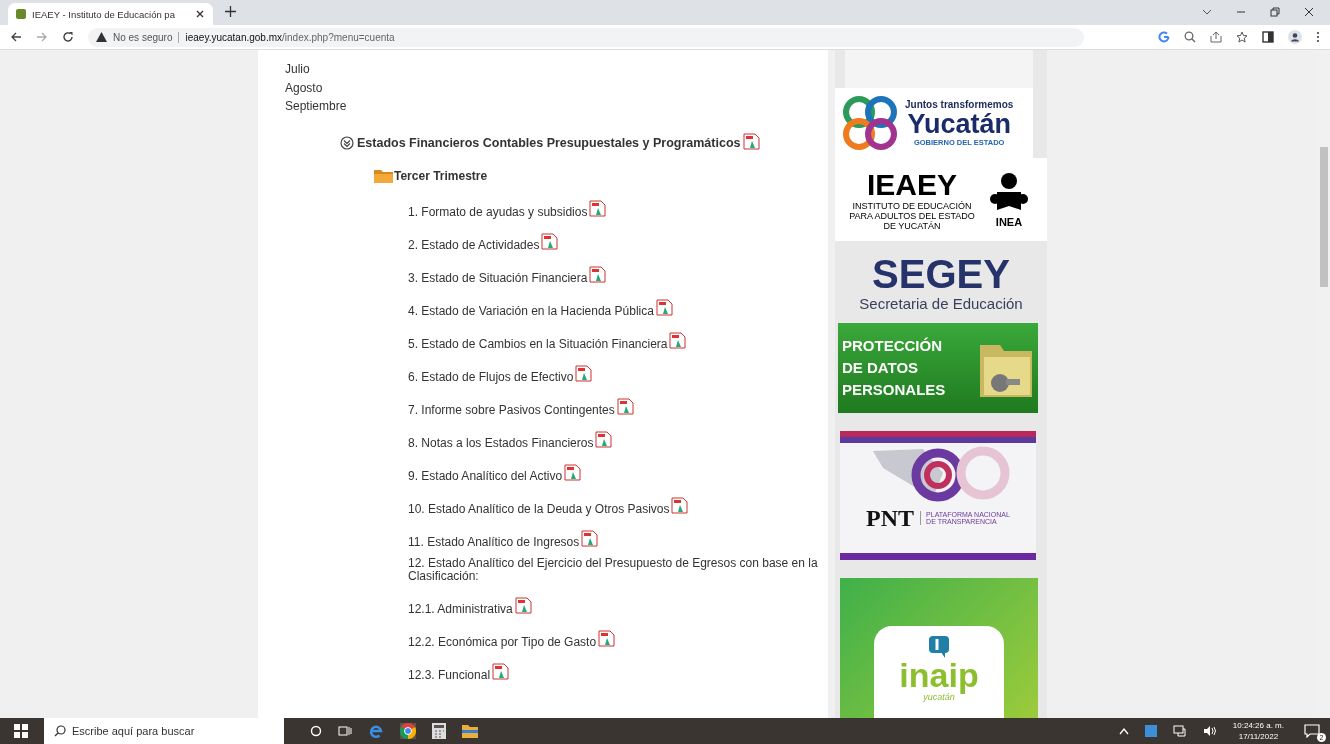  Describe the element at coordinates (881, 368) in the screenshot. I see `banner-text: DE DATOS` at that location.